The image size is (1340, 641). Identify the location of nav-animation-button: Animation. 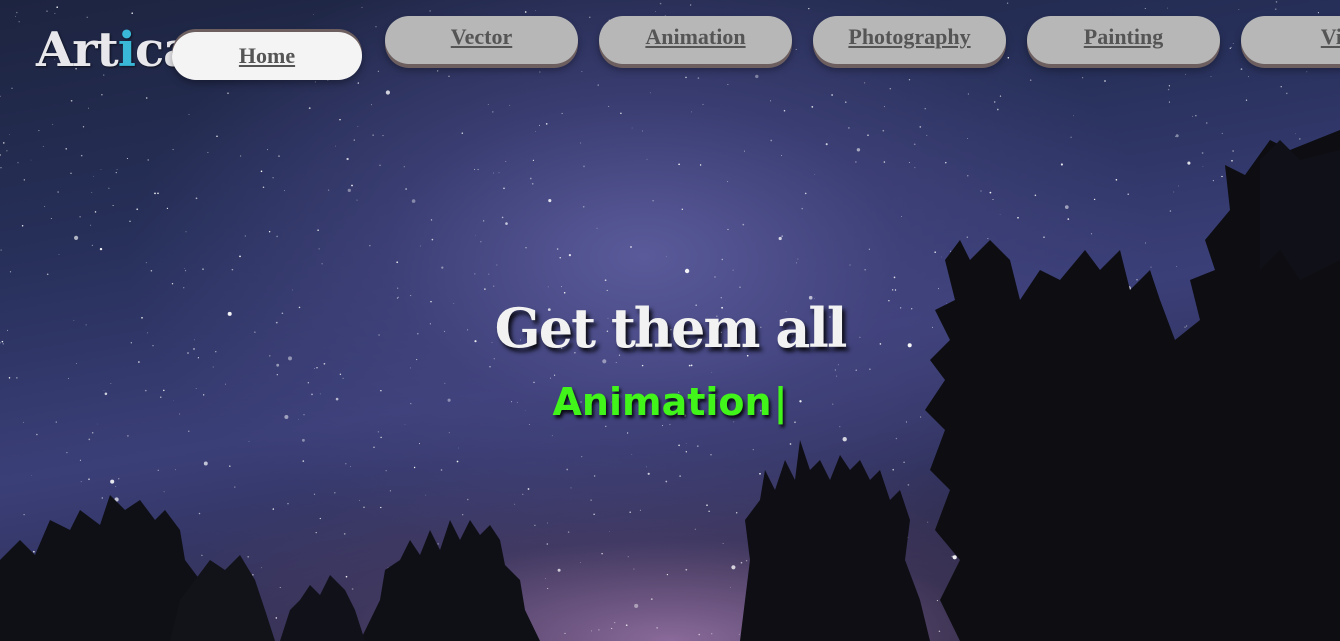
(695, 40).